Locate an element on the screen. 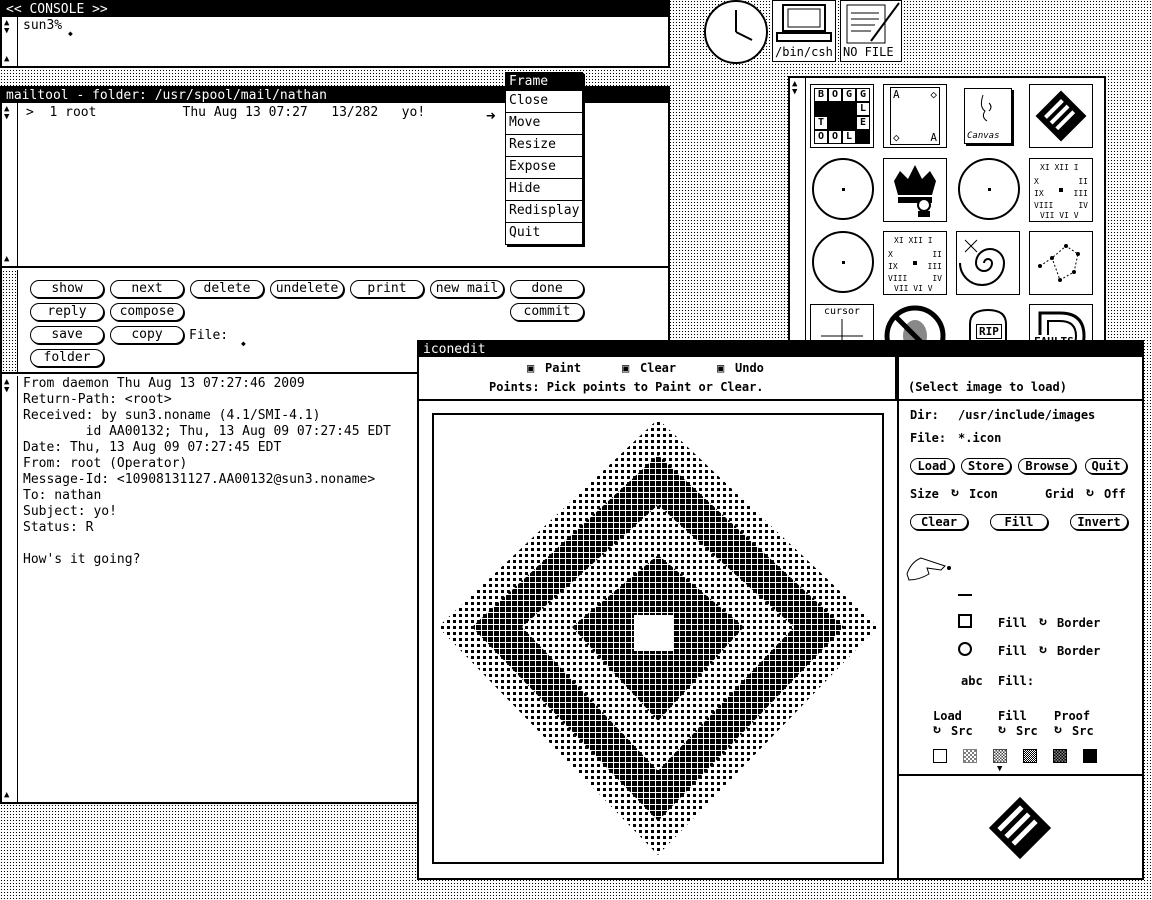 Image resolution: width=1152 pixels, height=900 pixels. text-tool-label: abc is located at coordinates (972, 681).